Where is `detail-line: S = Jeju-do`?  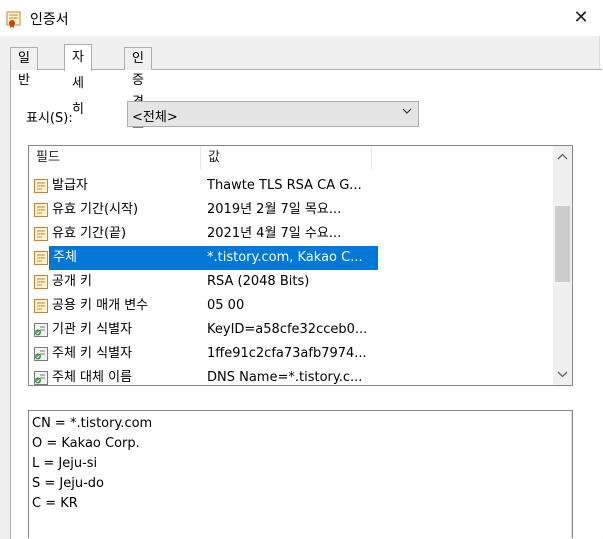
detail-line: S = Jeju-do is located at coordinates (68, 483).